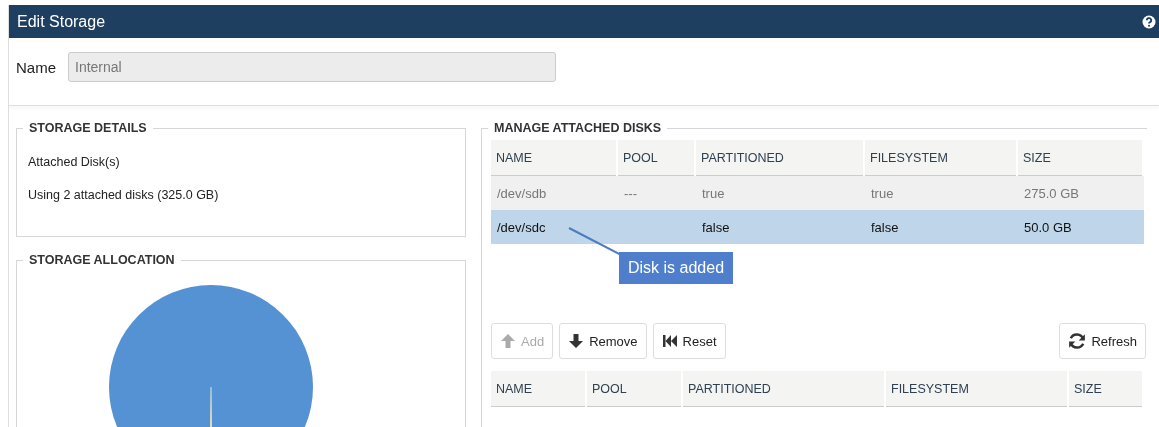 This screenshot has height=427, width=1159. What do you see at coordinates (676, 268) in the screenshot?
I see `callout-label: Disk is added` at bounding box center [676, 268].